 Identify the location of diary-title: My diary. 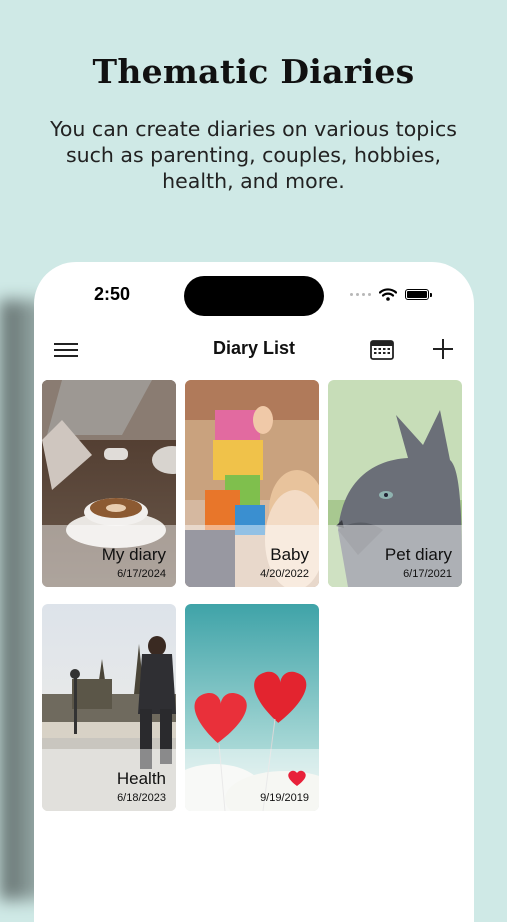
(133, 554).